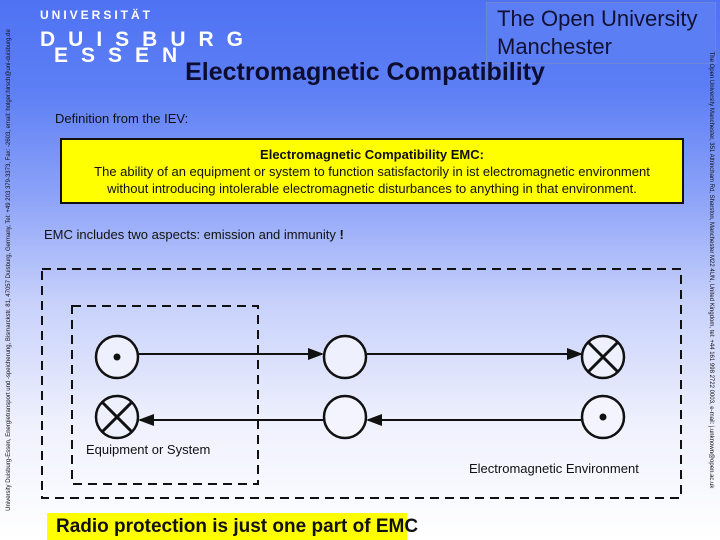 The width and height of the screenshot is (720, 540). Describe the element at coordinates (603, 357) in the screenshot. I see `victim-cross-node-right` at that location.